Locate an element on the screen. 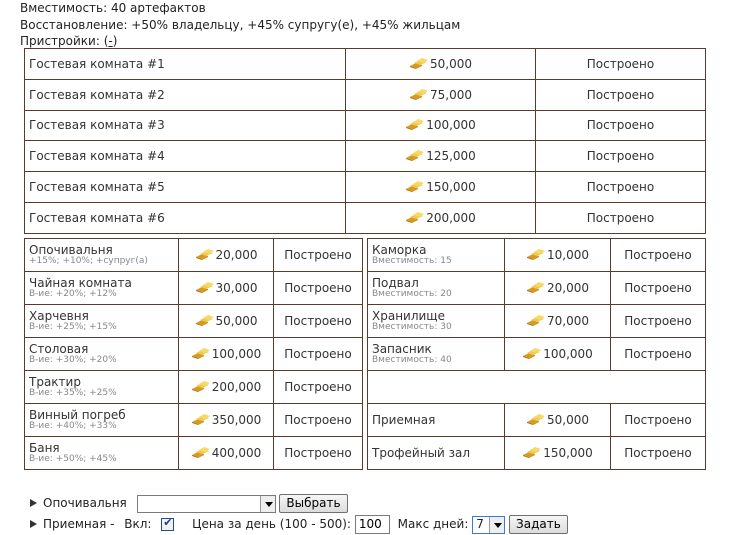 This screenshot has width=730, height=535. table-row: Каморка Вместимость: 15 10,000 Построено is located at coordinates (536, 255).